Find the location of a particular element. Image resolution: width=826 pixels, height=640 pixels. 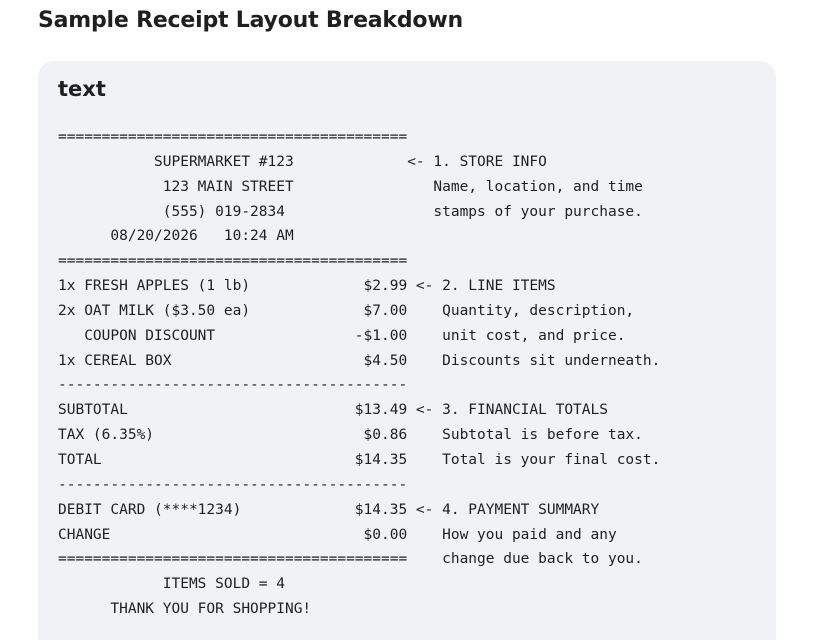

code-language-label: text is located at coordinates (82, 89).